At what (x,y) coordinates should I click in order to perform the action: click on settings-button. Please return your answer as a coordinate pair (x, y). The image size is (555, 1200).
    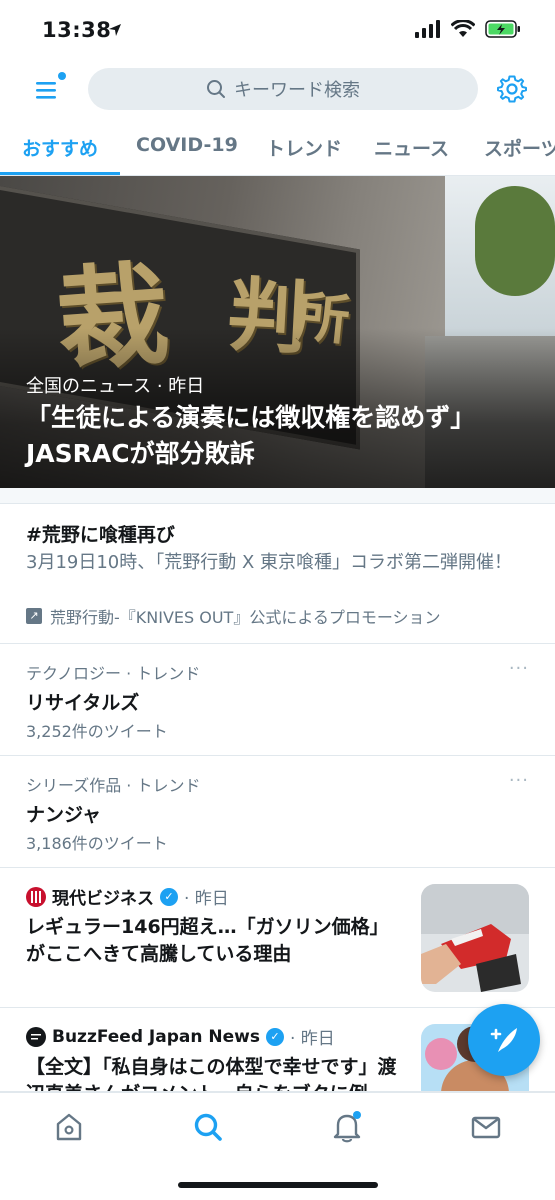
    Looking at the image, I should click on (512, 89).